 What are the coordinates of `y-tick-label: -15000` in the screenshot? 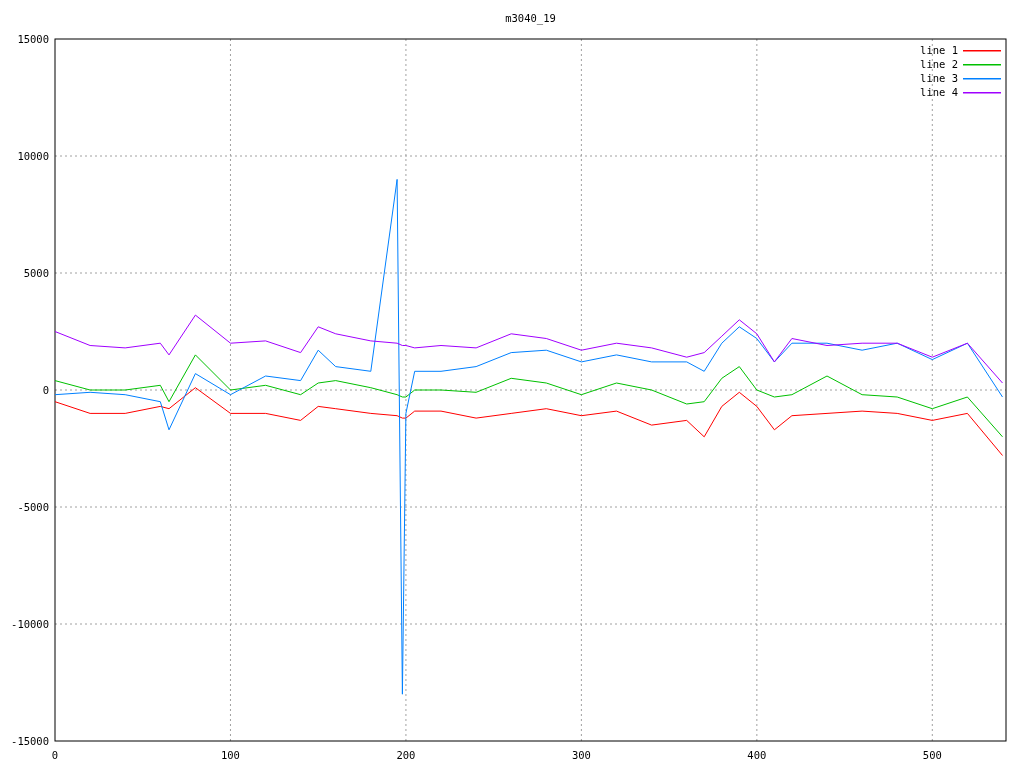 It's located at (30, 741).